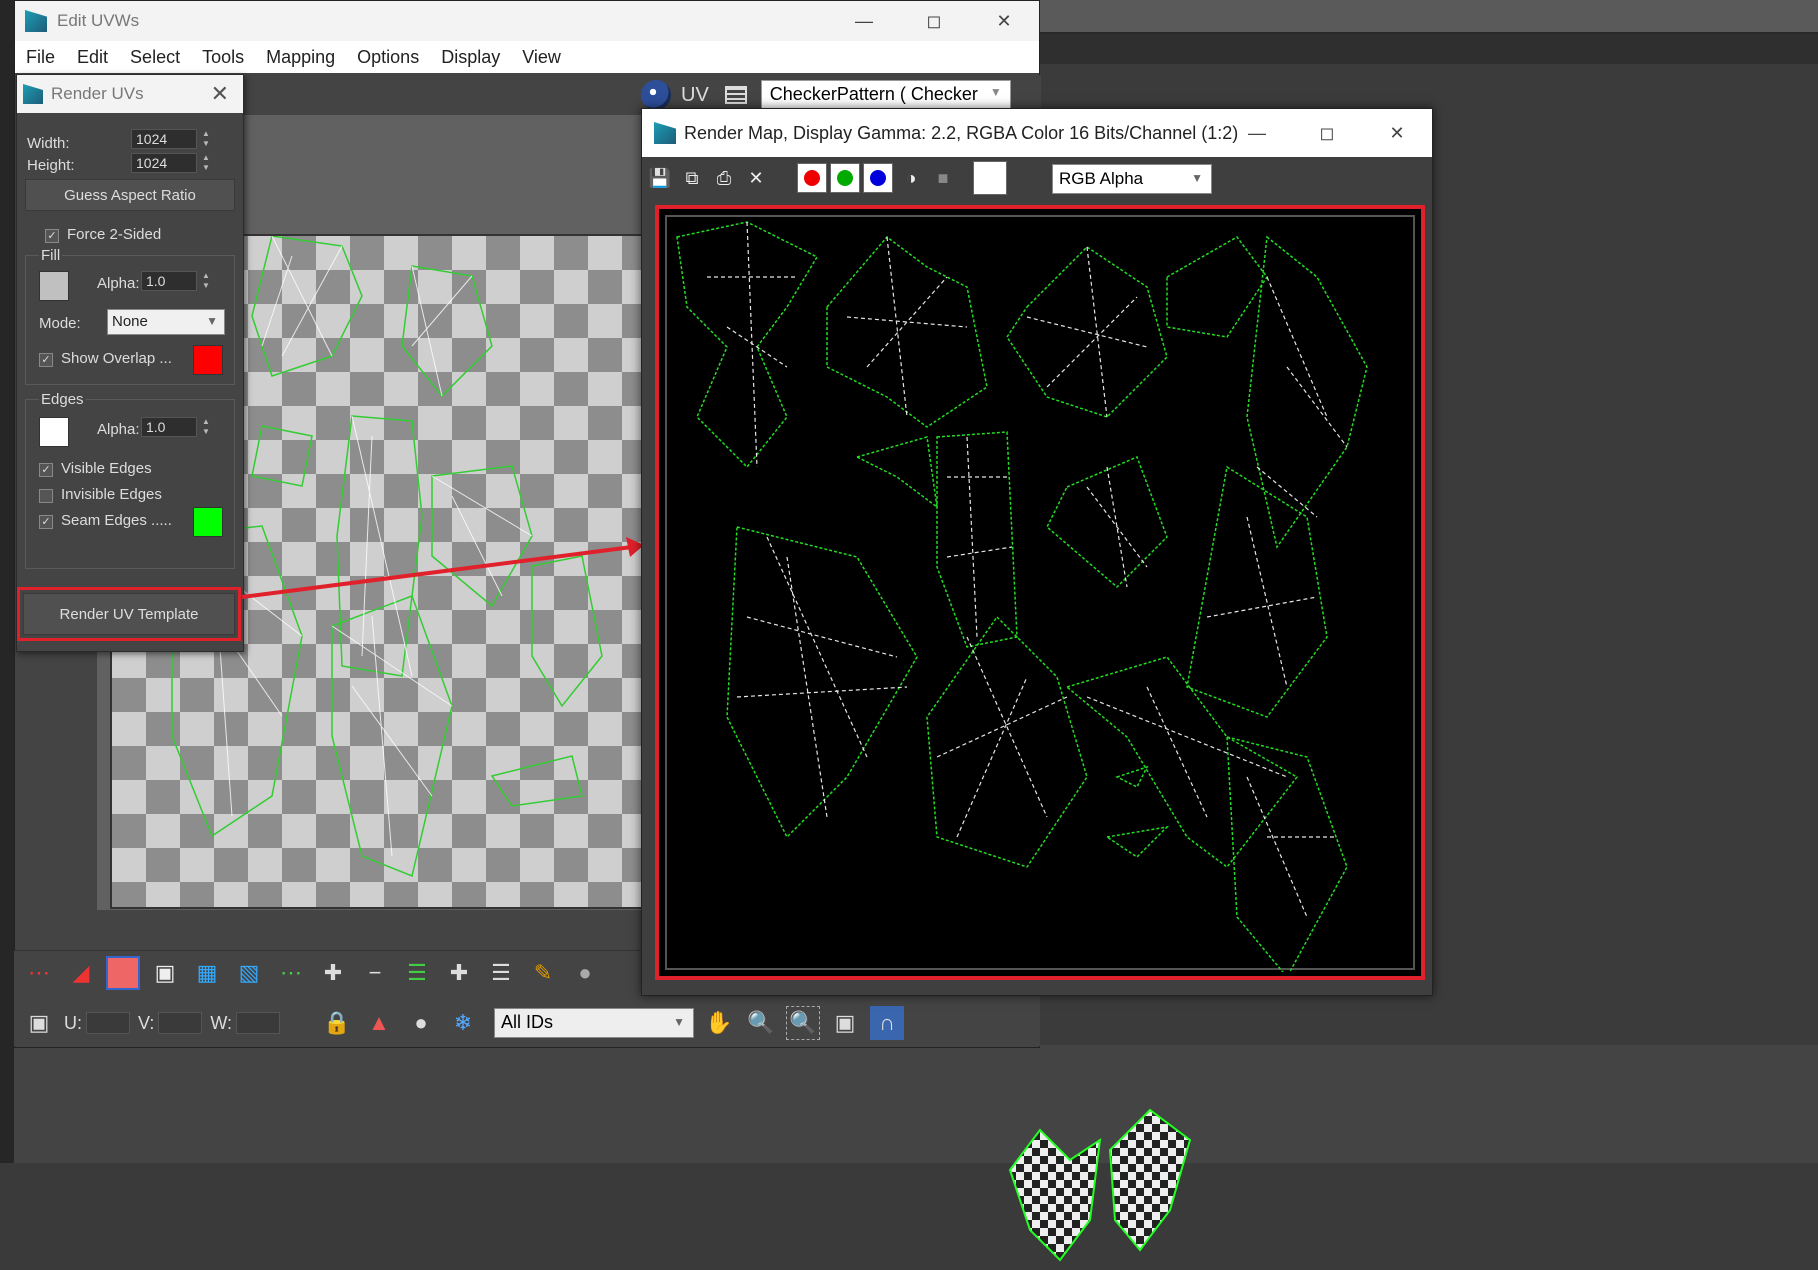 This screenshot has width=1818, height=1270. What do you see at coordinates (46, 496) in the screenshot?
I see `invisible-edges-checkbox` at bounding box center [46, 496].